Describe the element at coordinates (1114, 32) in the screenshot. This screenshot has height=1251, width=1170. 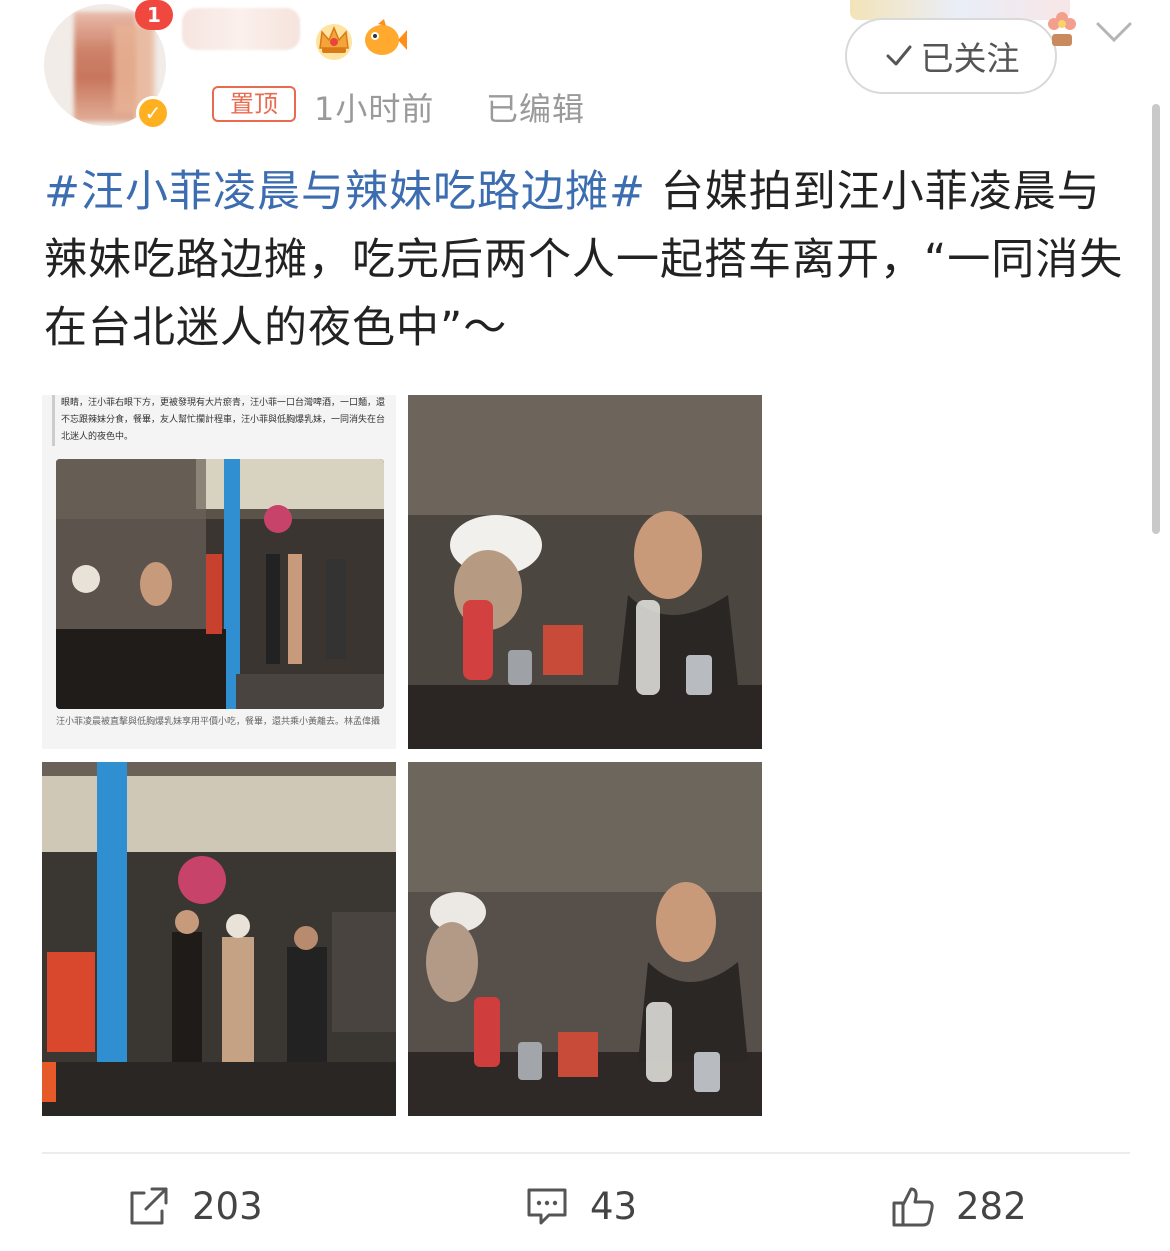
I see `chevron-down-icon` at that location.